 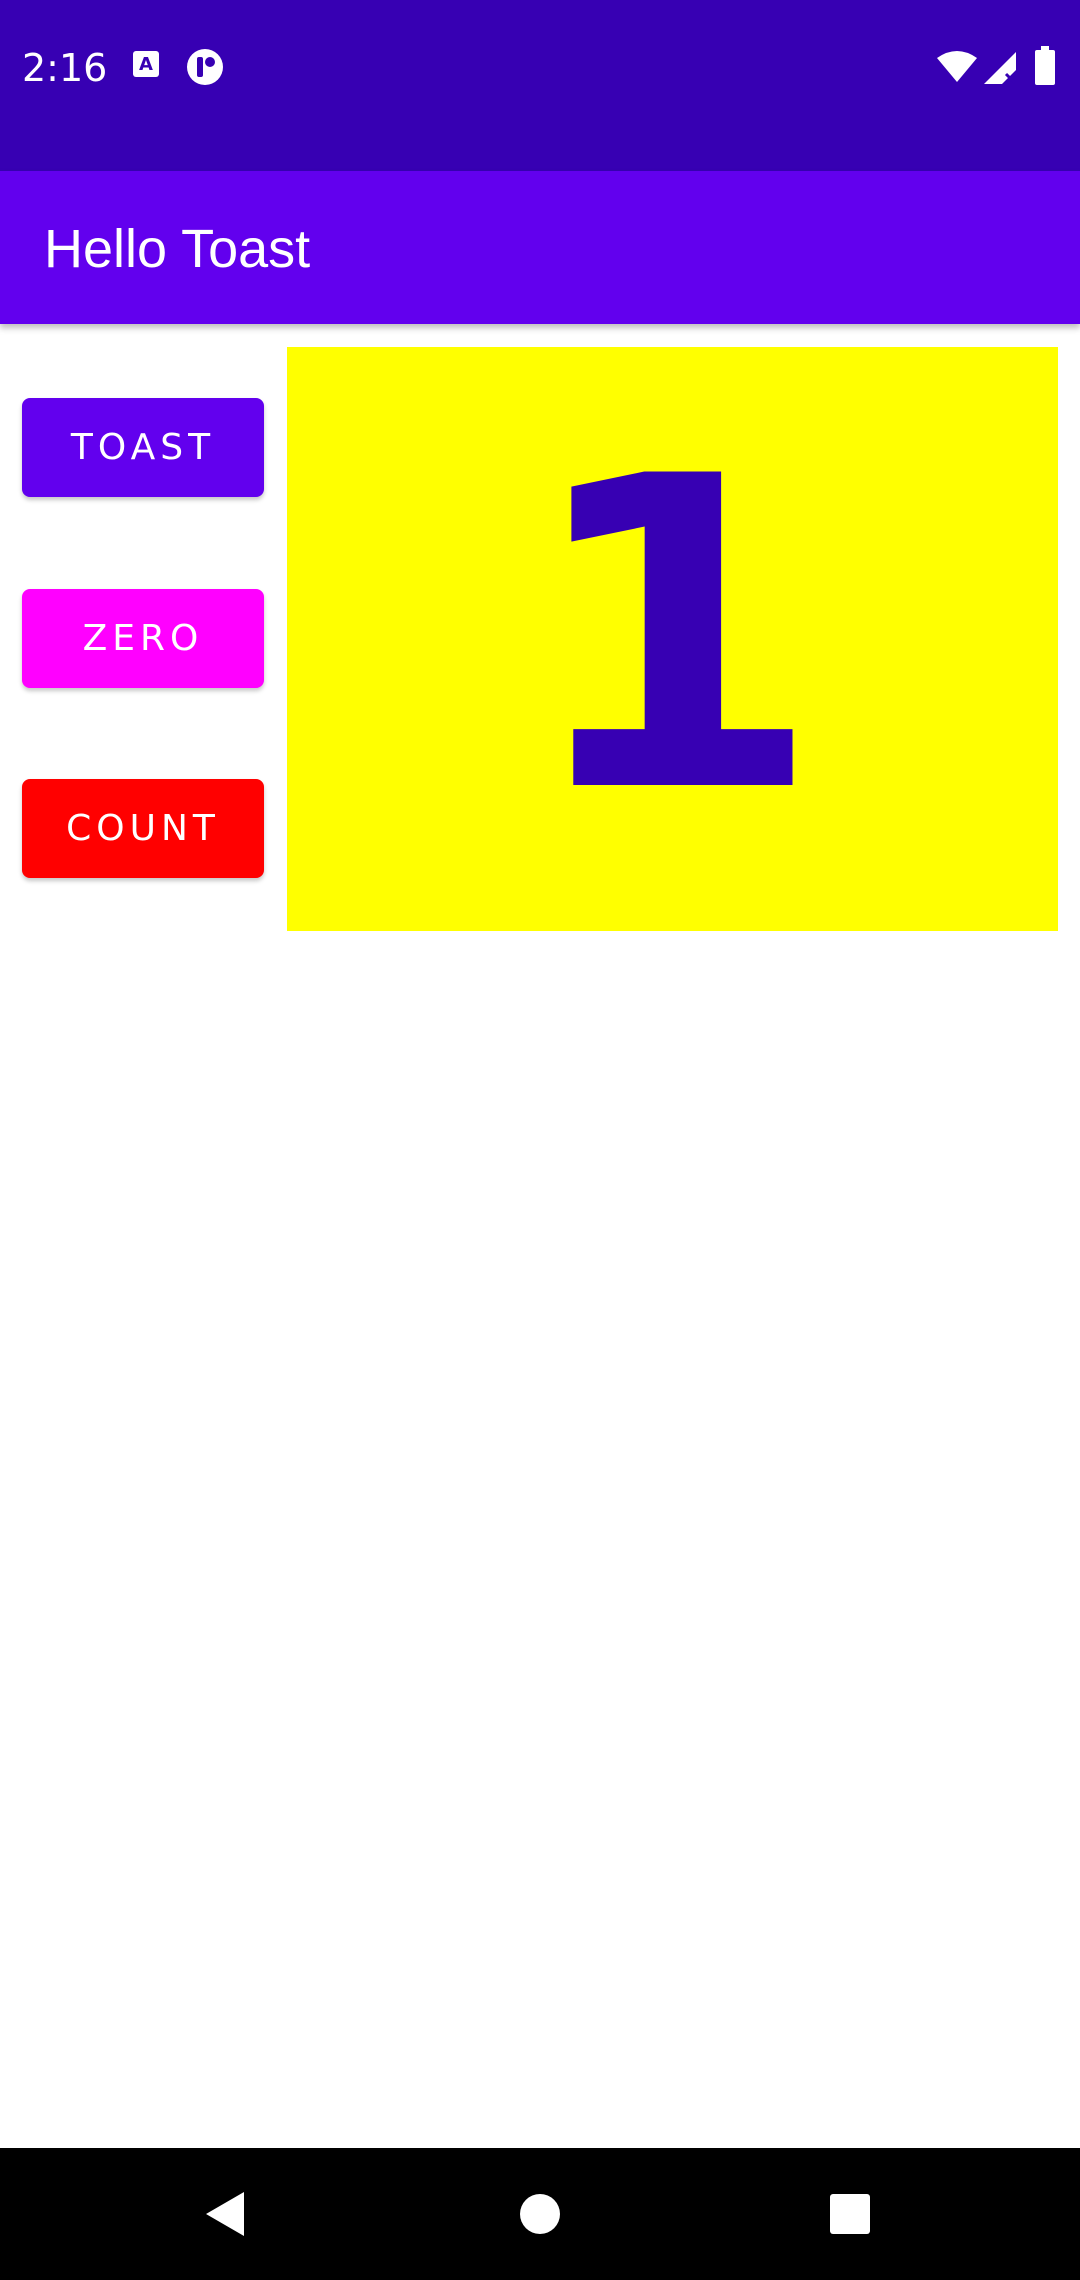 I want to click on app-bar: Hello Toast, so click(x=540, y=247).